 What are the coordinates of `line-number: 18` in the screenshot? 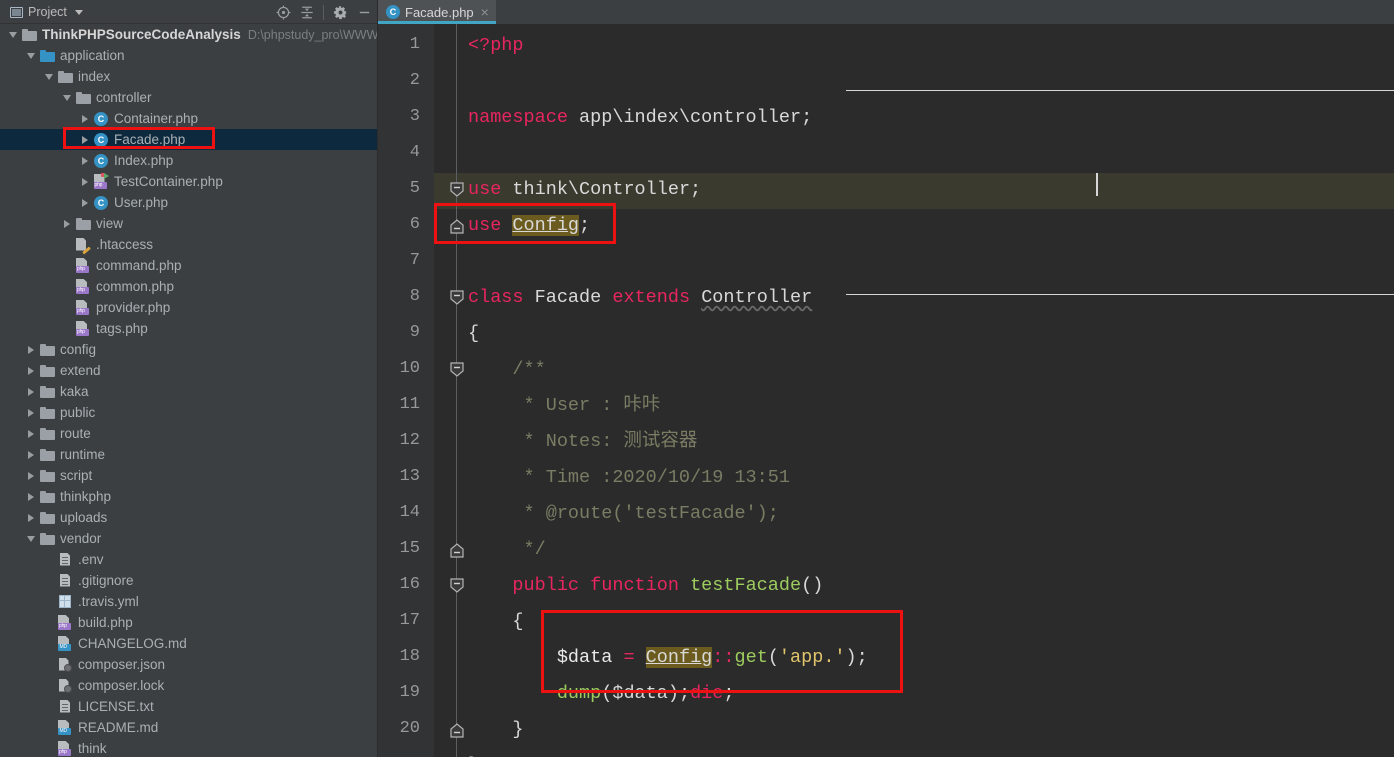 It's located at (409, 656).